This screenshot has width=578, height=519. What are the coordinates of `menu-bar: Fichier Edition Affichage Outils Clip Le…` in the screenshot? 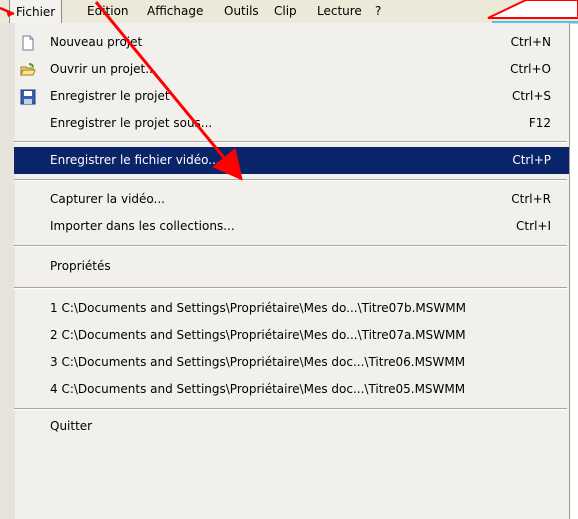 It's located at (289, 12).